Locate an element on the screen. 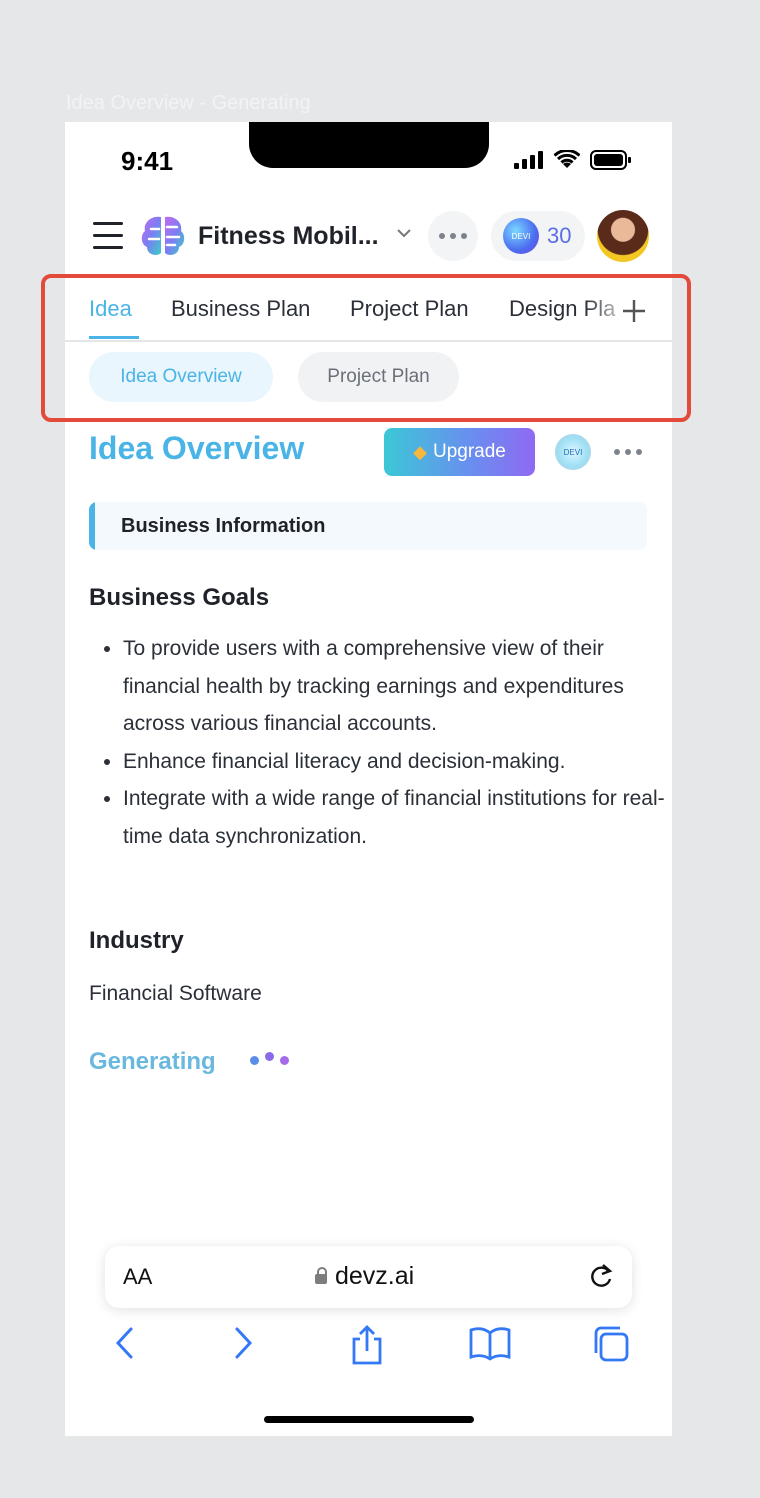  loading-dots-icon is located at coordinates (269, 1058).